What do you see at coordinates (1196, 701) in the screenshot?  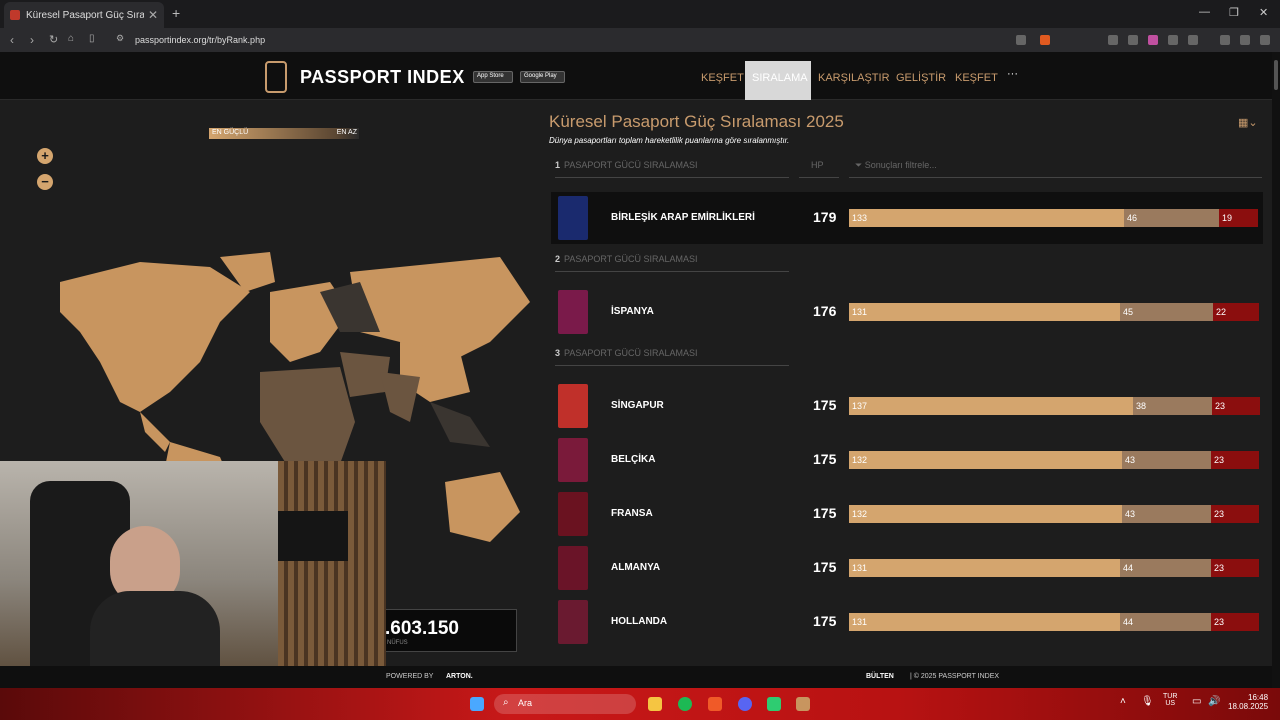 I see `network-icon: ▭` at bounding box center [1196, 701].